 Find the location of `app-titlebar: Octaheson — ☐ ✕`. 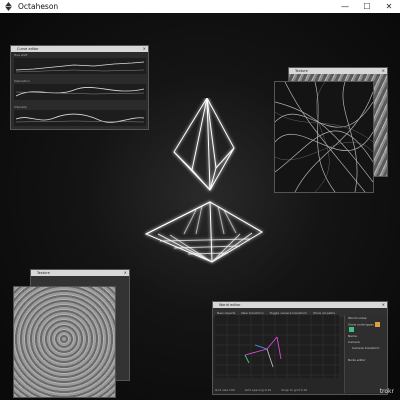

app-titlebar: Octaheson — ☐ ✕ is located at coordinates (200, 6).